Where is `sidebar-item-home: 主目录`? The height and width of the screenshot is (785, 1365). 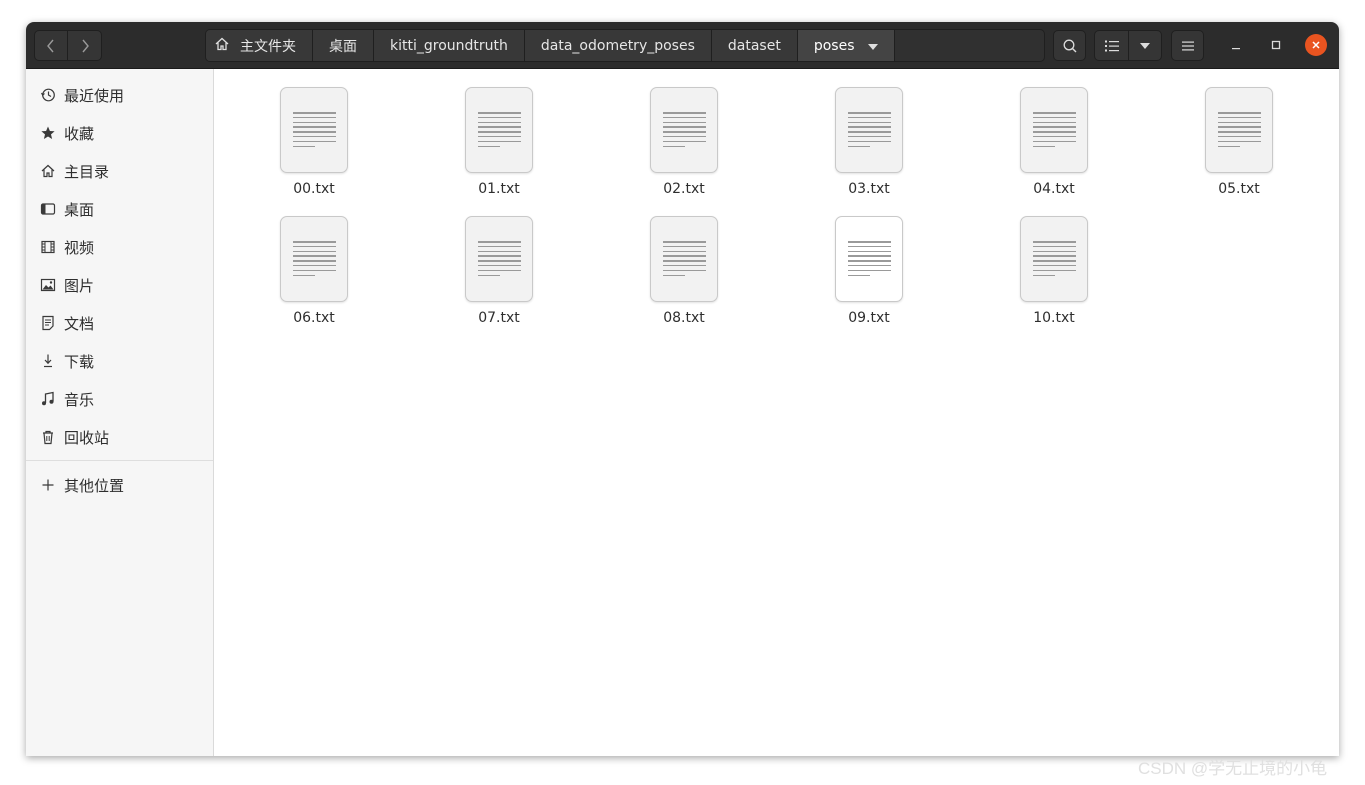
sidebar-item-home: 主目录 is located at coordinates (119, 171).